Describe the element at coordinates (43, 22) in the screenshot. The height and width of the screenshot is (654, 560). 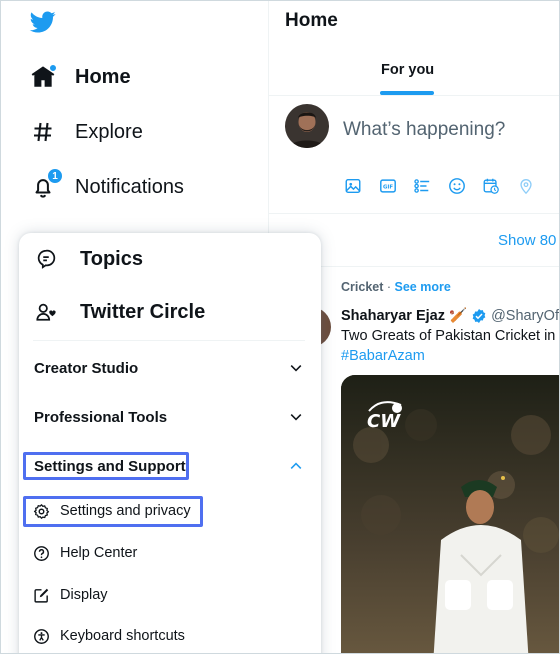
I see `twitter-bird-icon` at that location.